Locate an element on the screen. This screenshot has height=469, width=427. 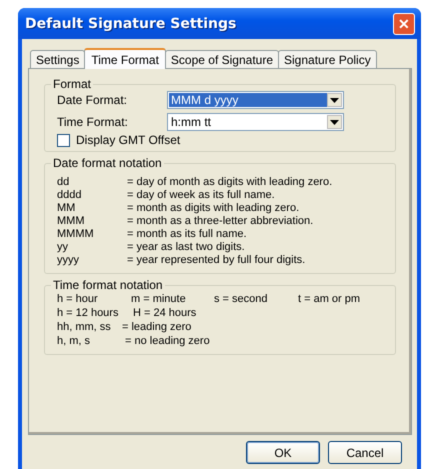
format-code: MMM is located at coordinates (71, 221).